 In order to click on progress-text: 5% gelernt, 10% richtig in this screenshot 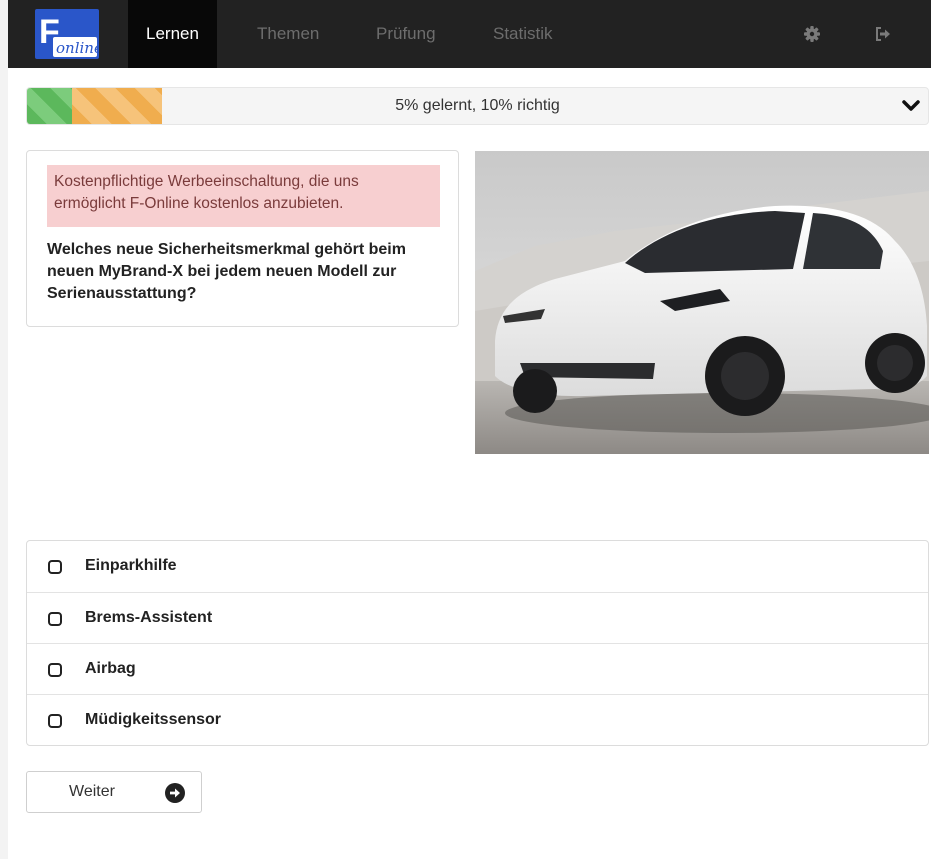, I will do `click(477, 105)`.